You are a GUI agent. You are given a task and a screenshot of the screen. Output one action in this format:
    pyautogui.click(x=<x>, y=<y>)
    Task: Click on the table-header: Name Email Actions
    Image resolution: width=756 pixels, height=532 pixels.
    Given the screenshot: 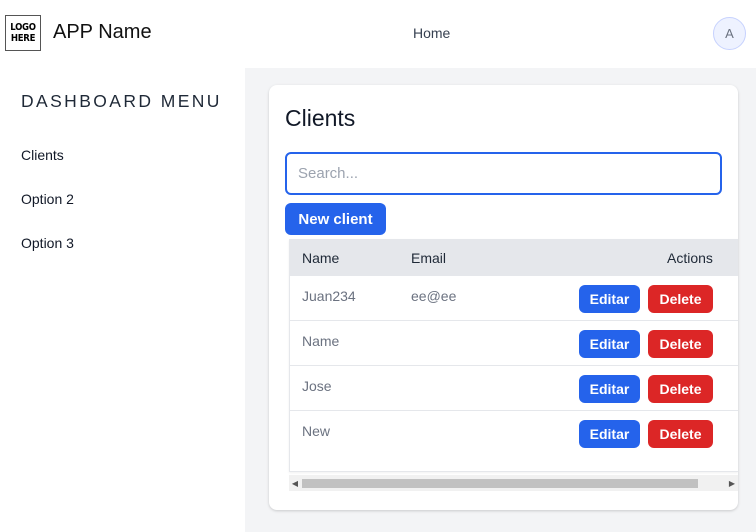 What is the action you would take?
    pyautogui.click(x=514, y=257)
    